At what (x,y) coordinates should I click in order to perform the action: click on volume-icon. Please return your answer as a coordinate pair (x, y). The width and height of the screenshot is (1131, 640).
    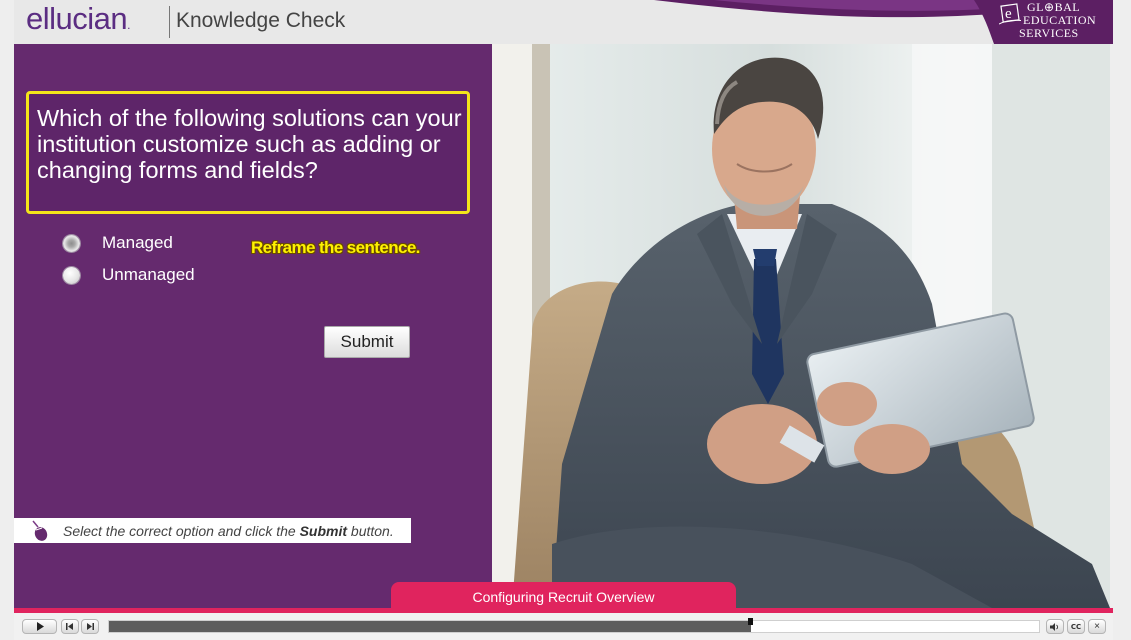
    Looking at the image, I should click on (1054, 626).